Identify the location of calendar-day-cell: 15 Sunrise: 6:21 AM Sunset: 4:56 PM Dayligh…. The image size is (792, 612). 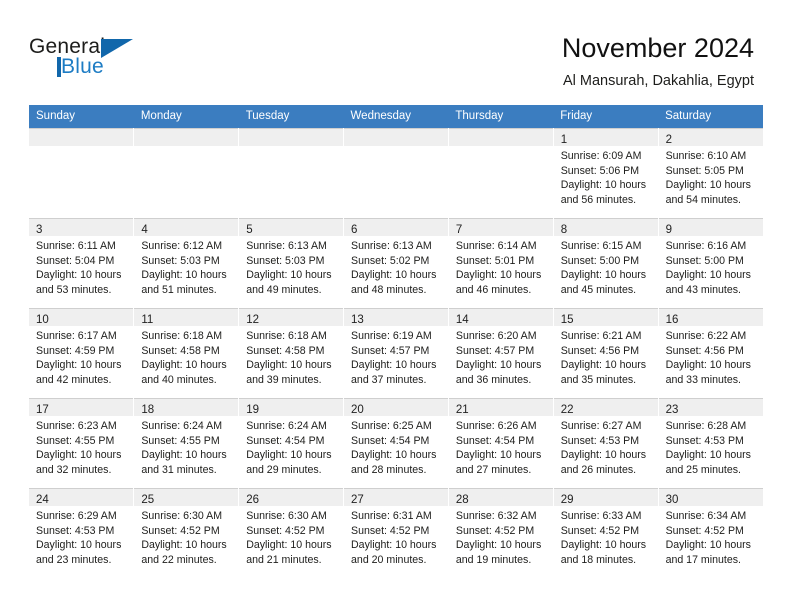
(606, 353).